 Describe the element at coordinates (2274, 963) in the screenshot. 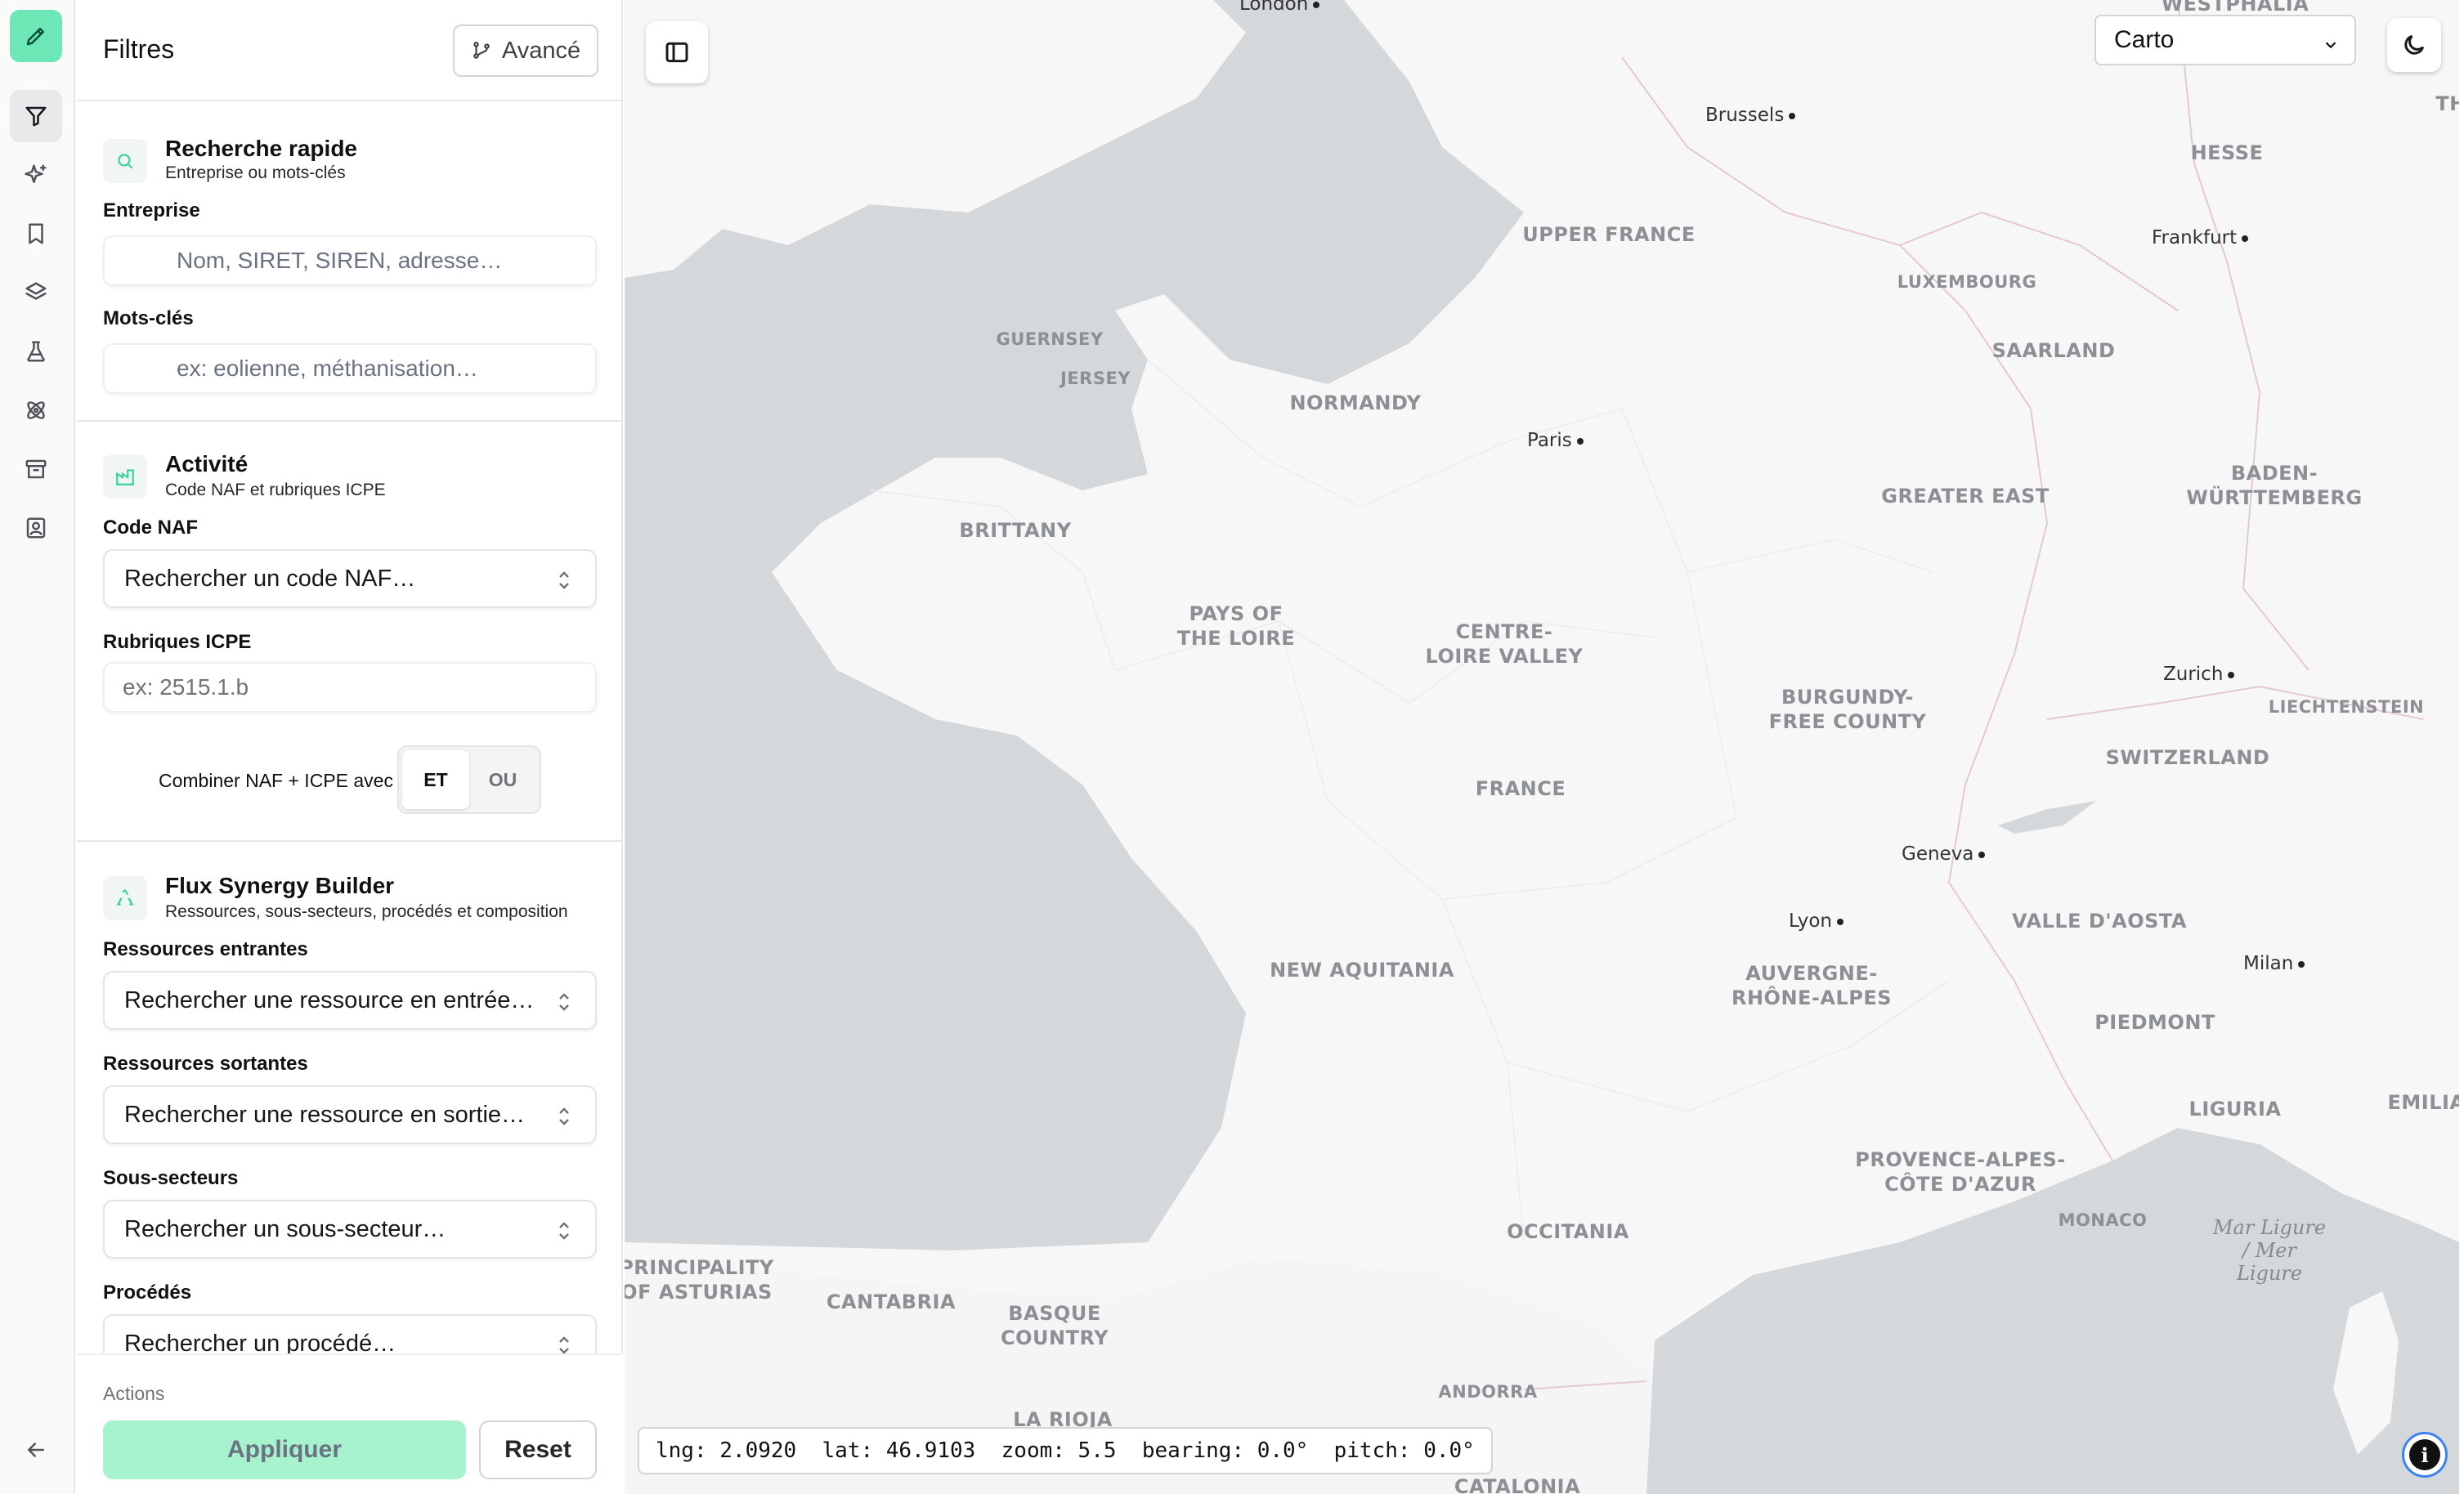

I see `city-label: Milan` at that location.